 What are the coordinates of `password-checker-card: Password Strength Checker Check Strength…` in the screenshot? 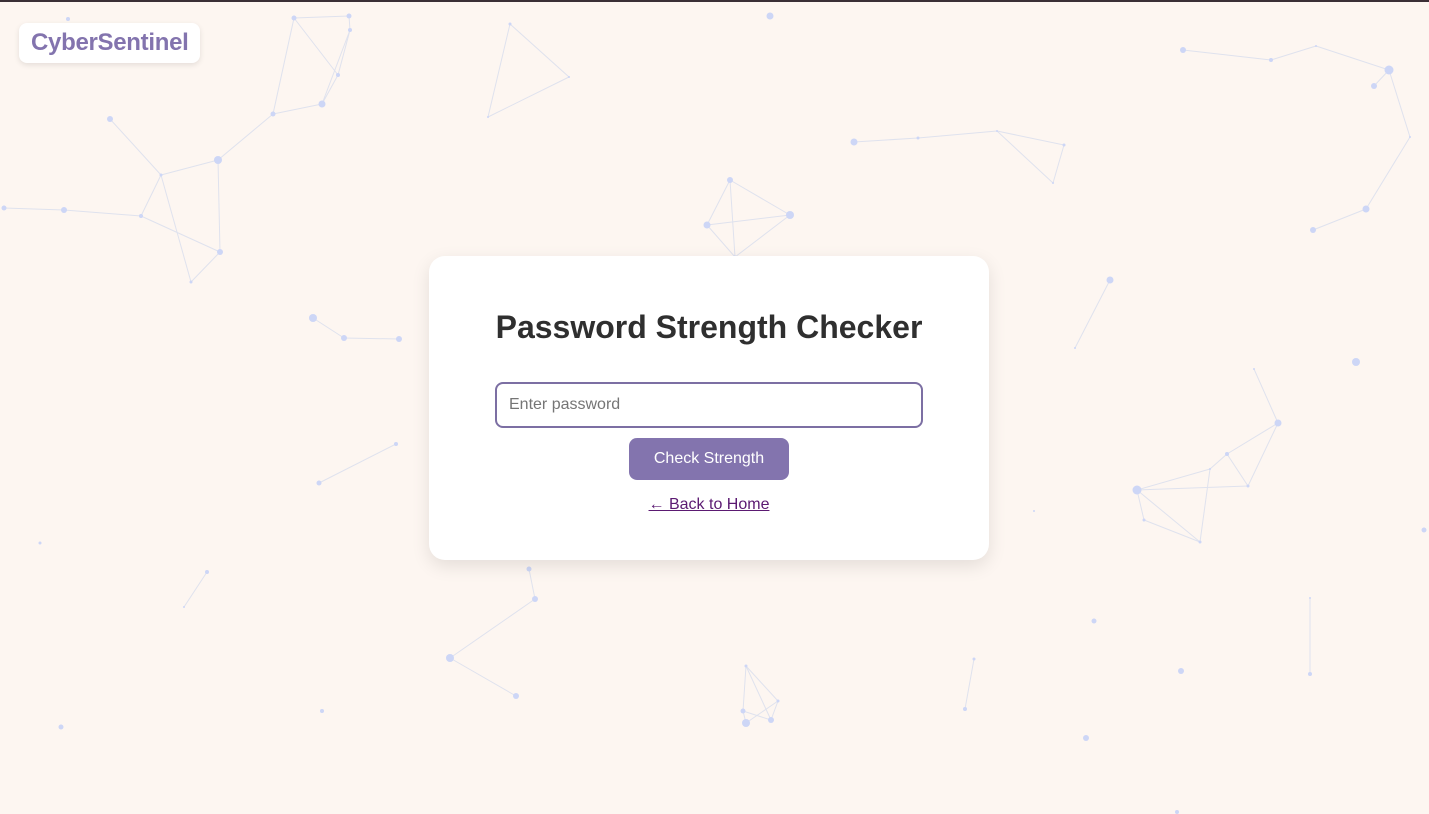 It's located at (709, 408).